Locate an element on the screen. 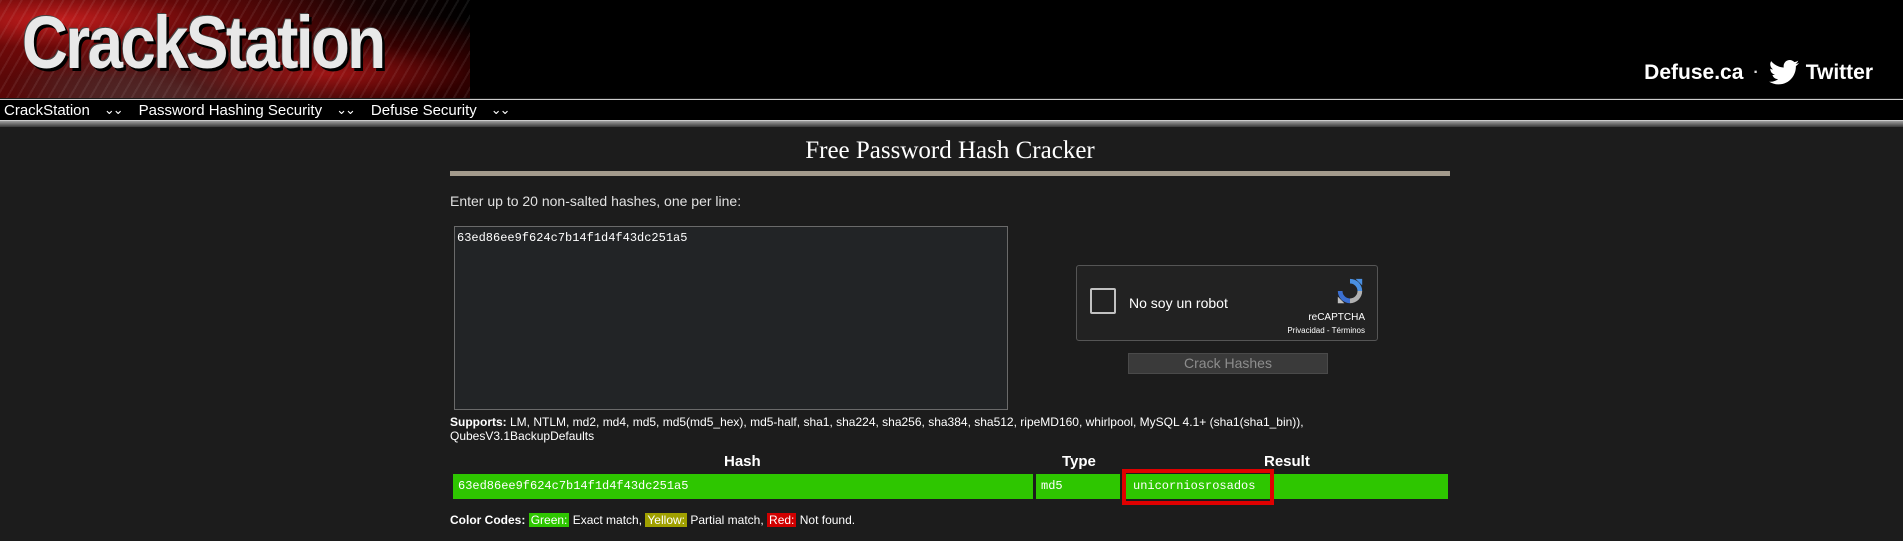  recaptcha-brand: reCAPTCHA is located at coordinates (1336, 317).